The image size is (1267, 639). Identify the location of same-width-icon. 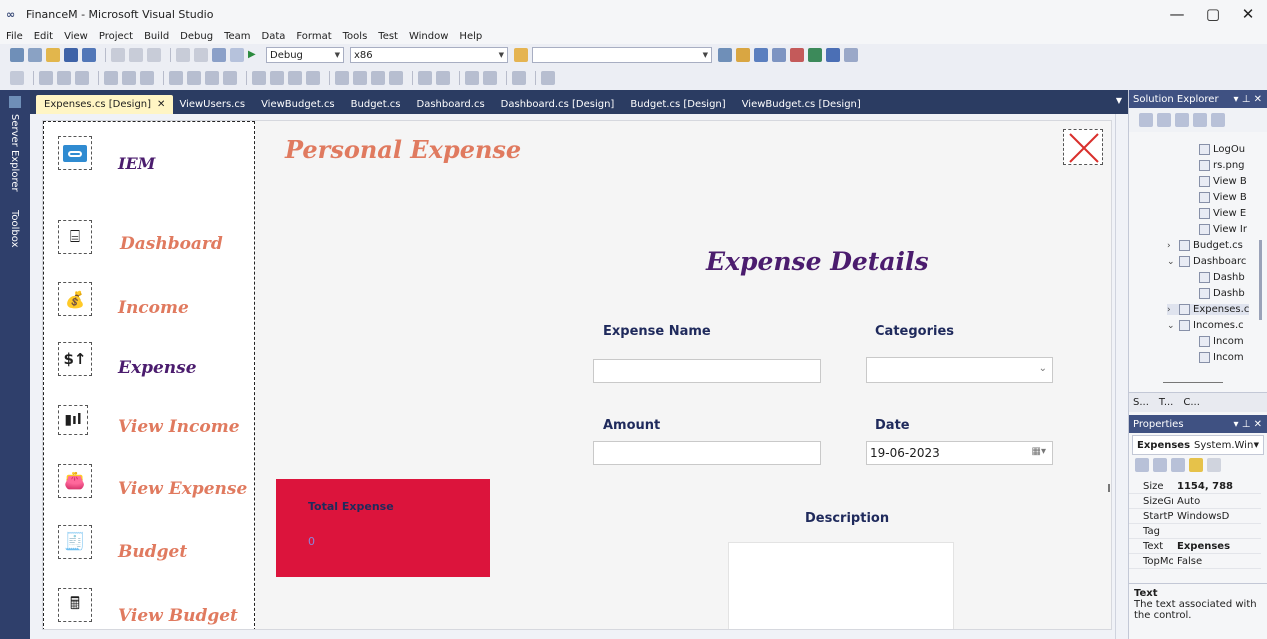
(176, 78).